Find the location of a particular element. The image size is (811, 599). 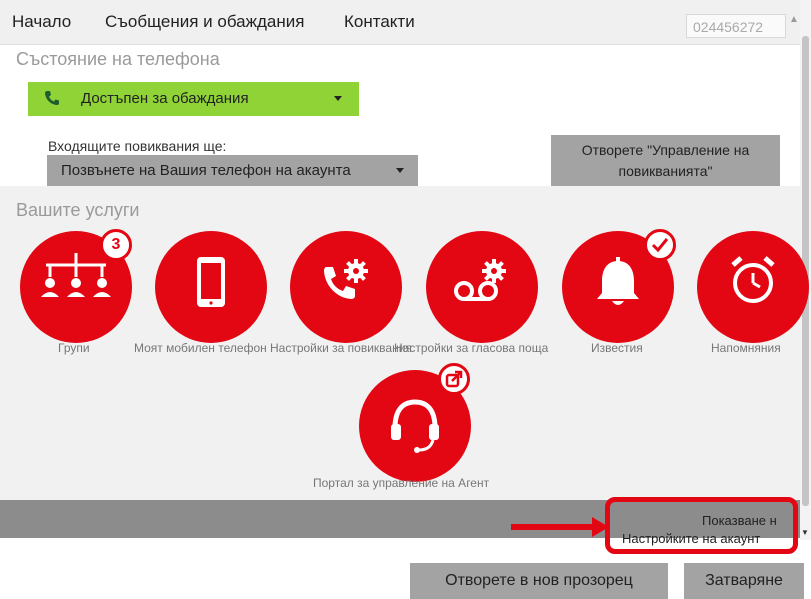

status-dropdown: Достъпен за обаждания is located at coordinates (193, 99).